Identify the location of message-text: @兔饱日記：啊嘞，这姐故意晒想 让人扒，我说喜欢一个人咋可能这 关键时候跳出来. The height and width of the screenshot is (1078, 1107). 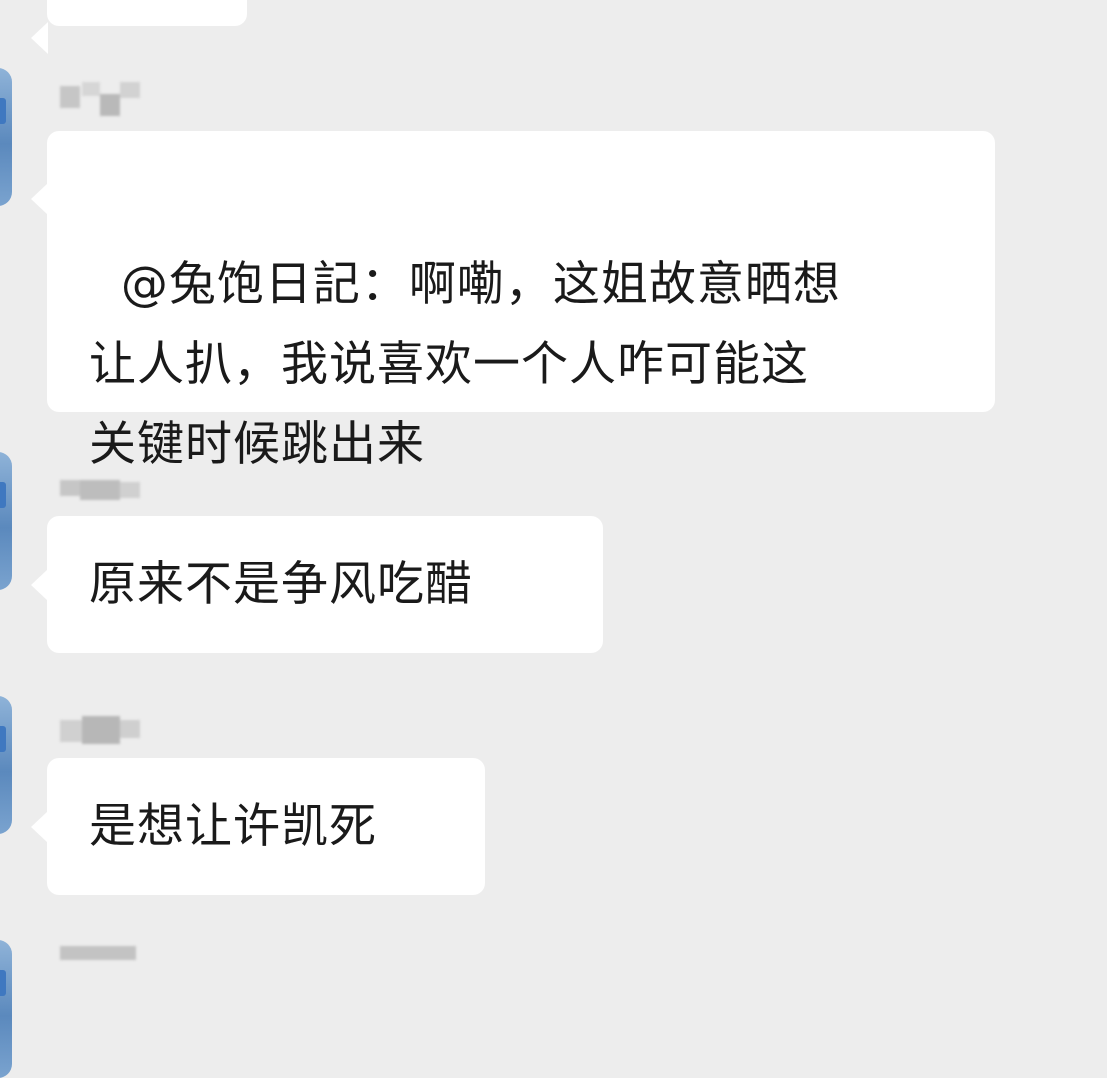
(465, 364).